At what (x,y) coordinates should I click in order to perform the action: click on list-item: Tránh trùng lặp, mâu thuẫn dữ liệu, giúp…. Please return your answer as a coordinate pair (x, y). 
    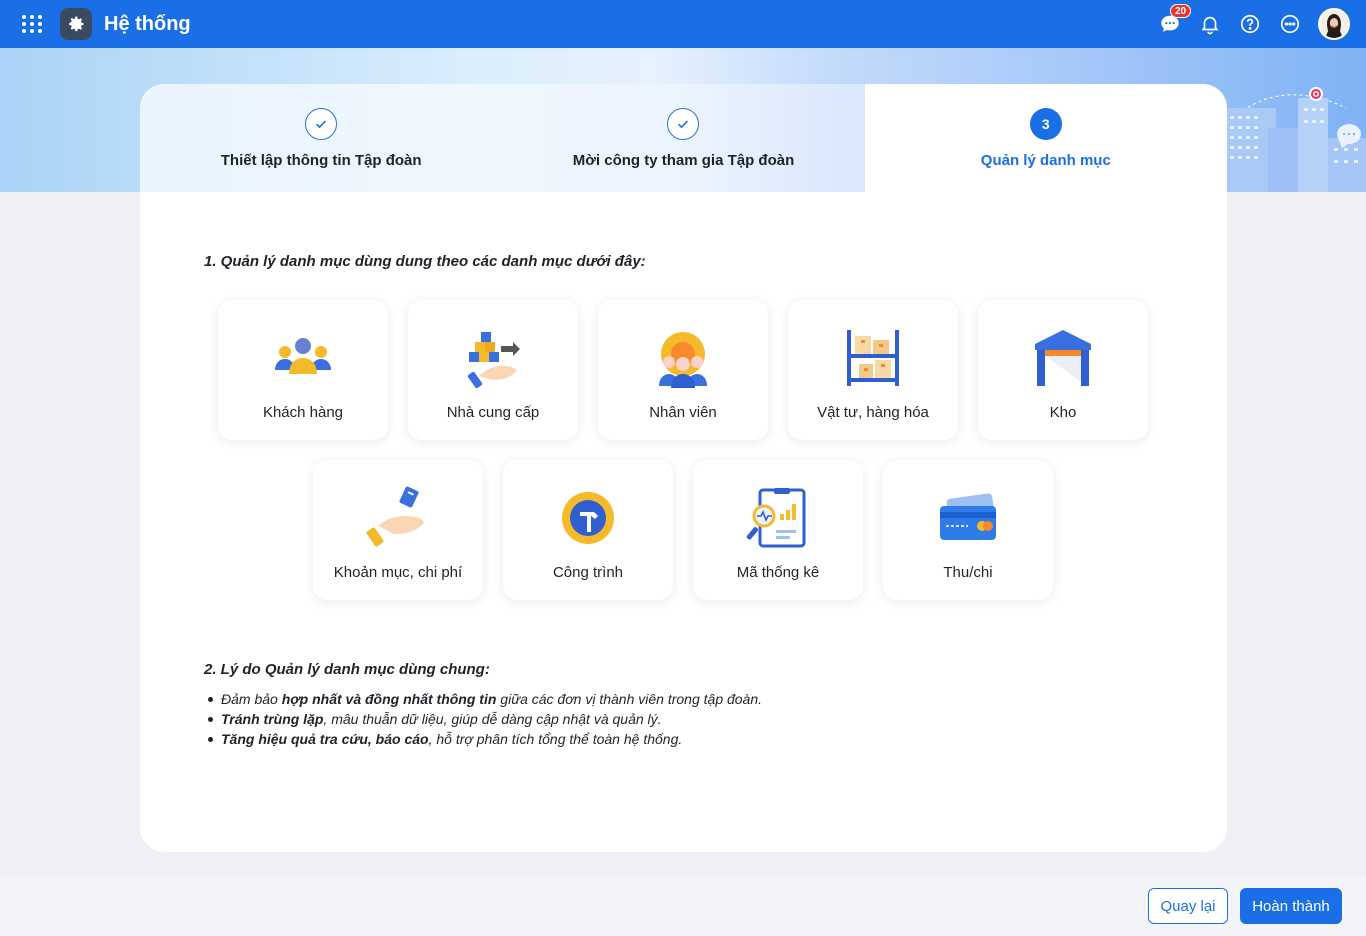
    Looking at the image, I should click on (484, 719).